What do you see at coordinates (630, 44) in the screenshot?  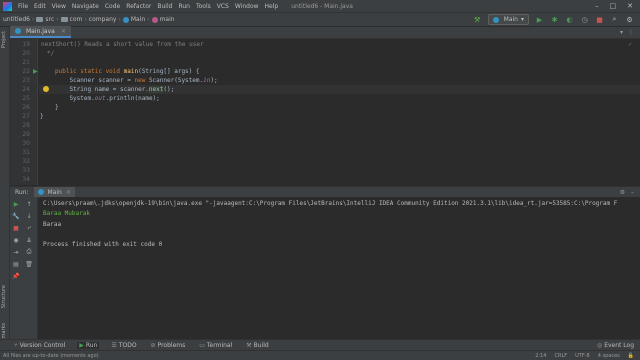 I see `inspection-ok-icon: ✓` at bounding box center [630, 44].